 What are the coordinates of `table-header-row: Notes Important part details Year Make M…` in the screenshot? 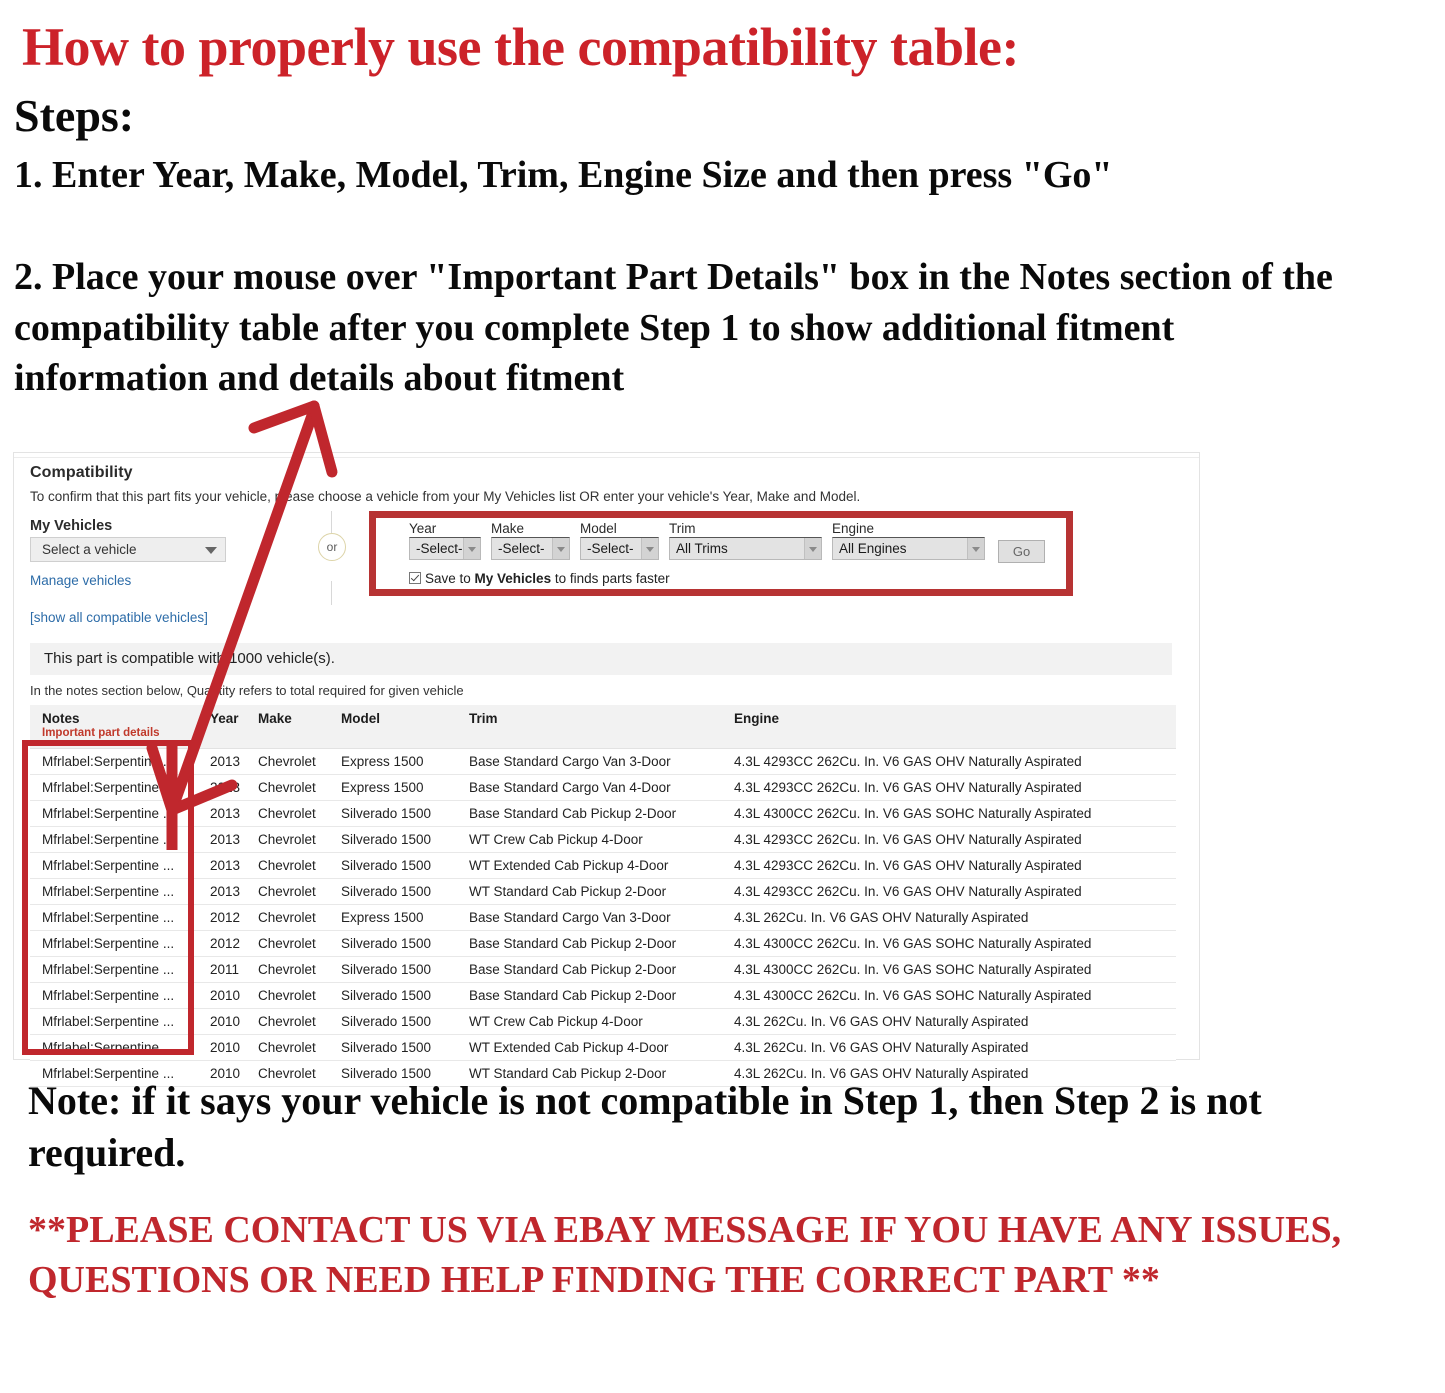 It's located at (603, 727).